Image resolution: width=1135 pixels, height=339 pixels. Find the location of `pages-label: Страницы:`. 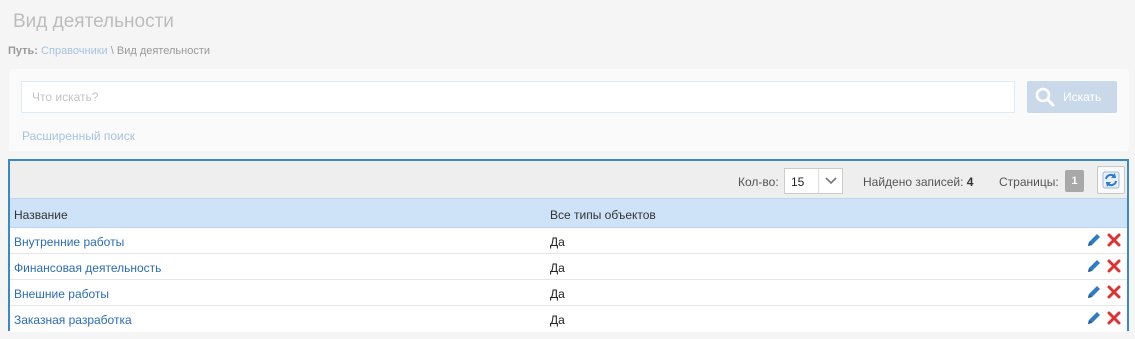

pages-label: Страницы: is located at coordinates (1029, 182).